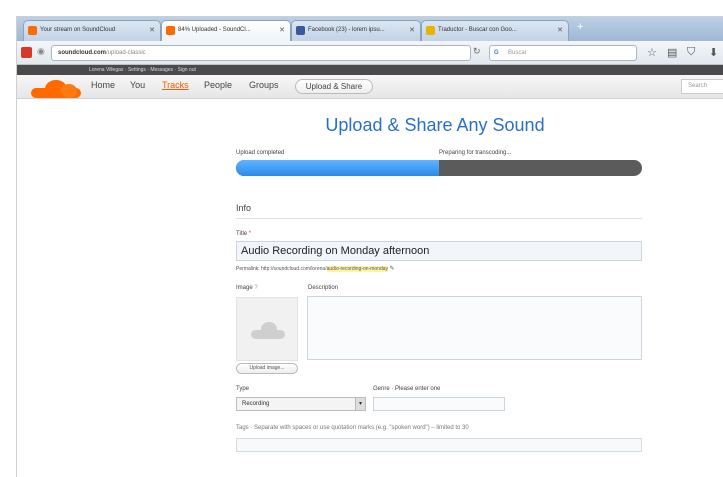  What do you see at coordinates (281, 269) in the screenshot?
I see `permalink-prefix: Permalink: http://soundcloud.com/lorena/` at bounding box center [281, 269].